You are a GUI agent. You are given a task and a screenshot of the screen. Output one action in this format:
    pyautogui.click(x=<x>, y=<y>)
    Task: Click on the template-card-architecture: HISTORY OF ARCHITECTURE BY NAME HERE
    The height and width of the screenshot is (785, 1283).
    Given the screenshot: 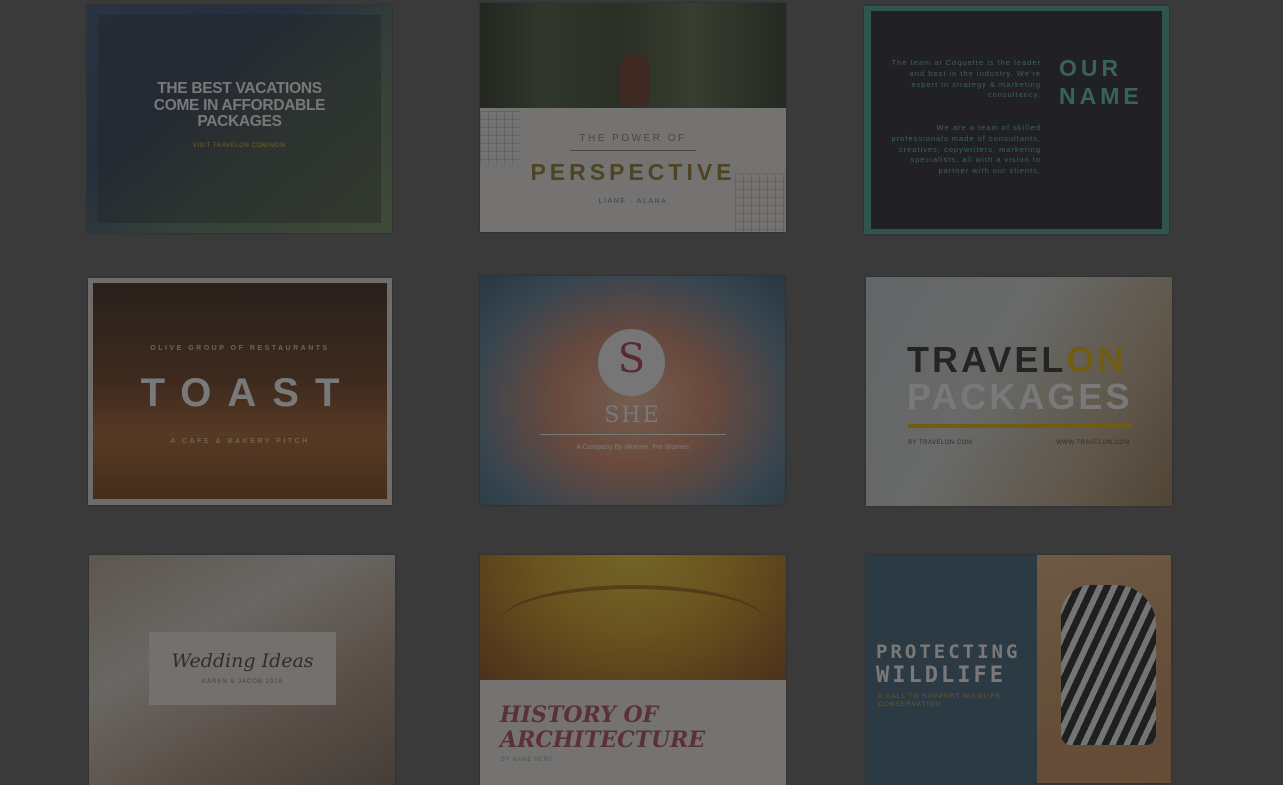 What is the action you would take?
    pyautogui.click(x=633, y=670)
    